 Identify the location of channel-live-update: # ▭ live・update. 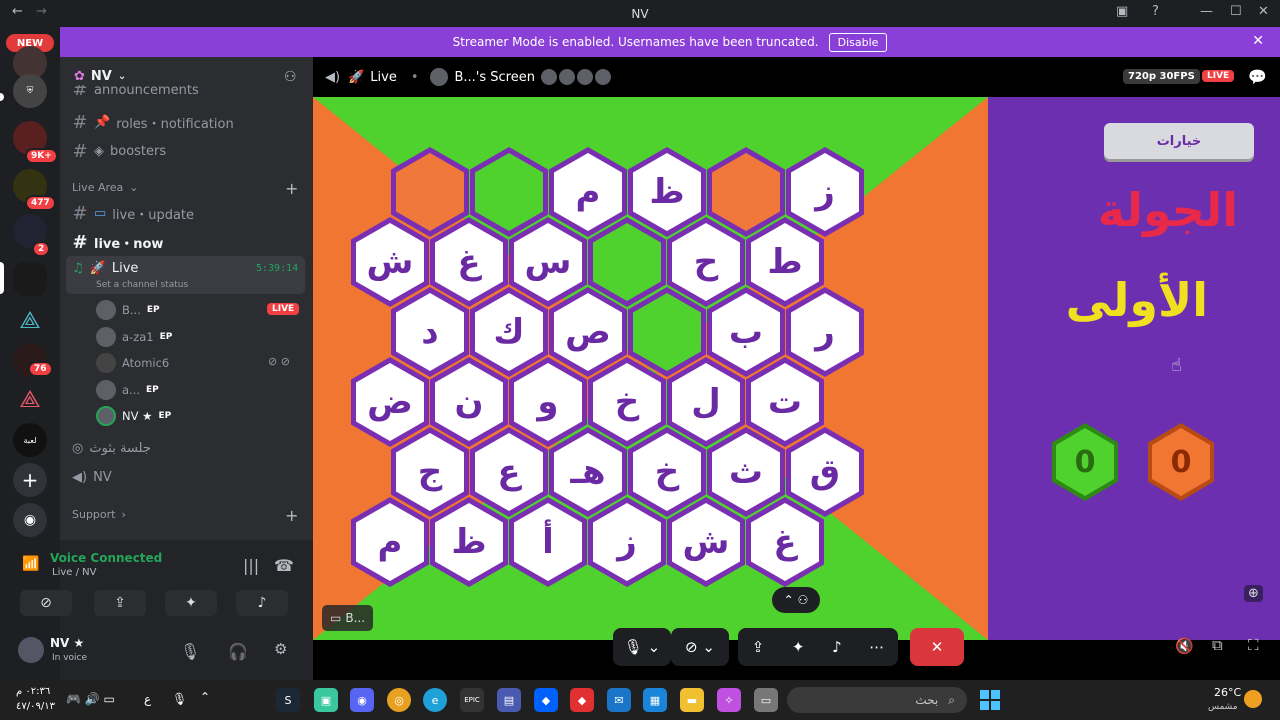
(133, 213).